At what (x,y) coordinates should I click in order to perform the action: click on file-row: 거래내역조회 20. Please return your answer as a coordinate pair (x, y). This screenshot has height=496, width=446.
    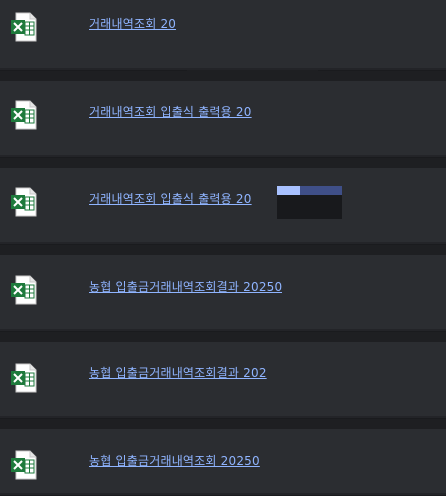
    Looking at the image, I should click on (223, 35).